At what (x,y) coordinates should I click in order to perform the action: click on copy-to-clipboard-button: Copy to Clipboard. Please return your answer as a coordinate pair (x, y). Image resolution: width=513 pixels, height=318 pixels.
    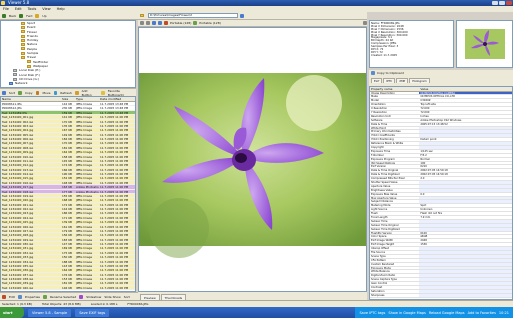
    Looking at the image, I should click on (390, 73).